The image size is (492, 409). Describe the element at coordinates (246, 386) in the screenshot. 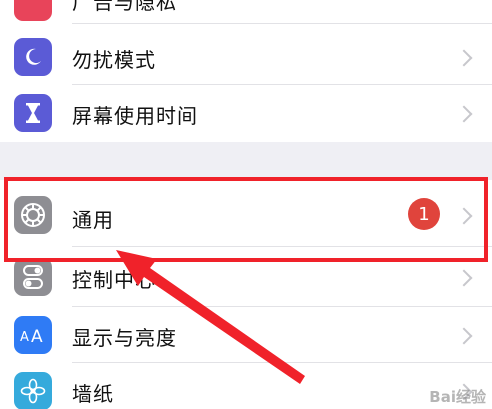

I see `settings-row-wallpaper: 墙纸` at that location.